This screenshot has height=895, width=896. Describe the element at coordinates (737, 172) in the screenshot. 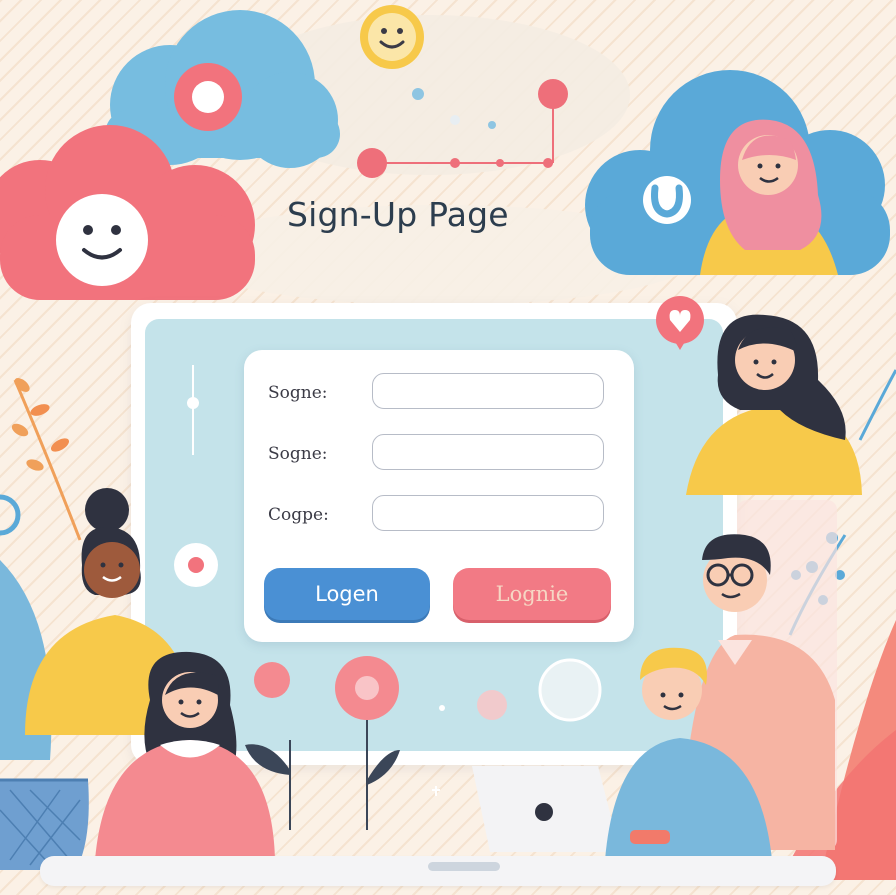

I see `cloud-right` at that location.